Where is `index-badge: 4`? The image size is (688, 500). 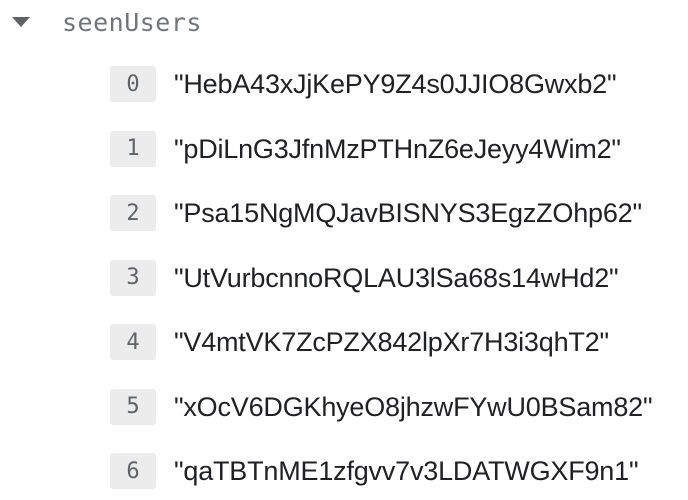
index-badge: 4 is located at coordinates (133, 342).